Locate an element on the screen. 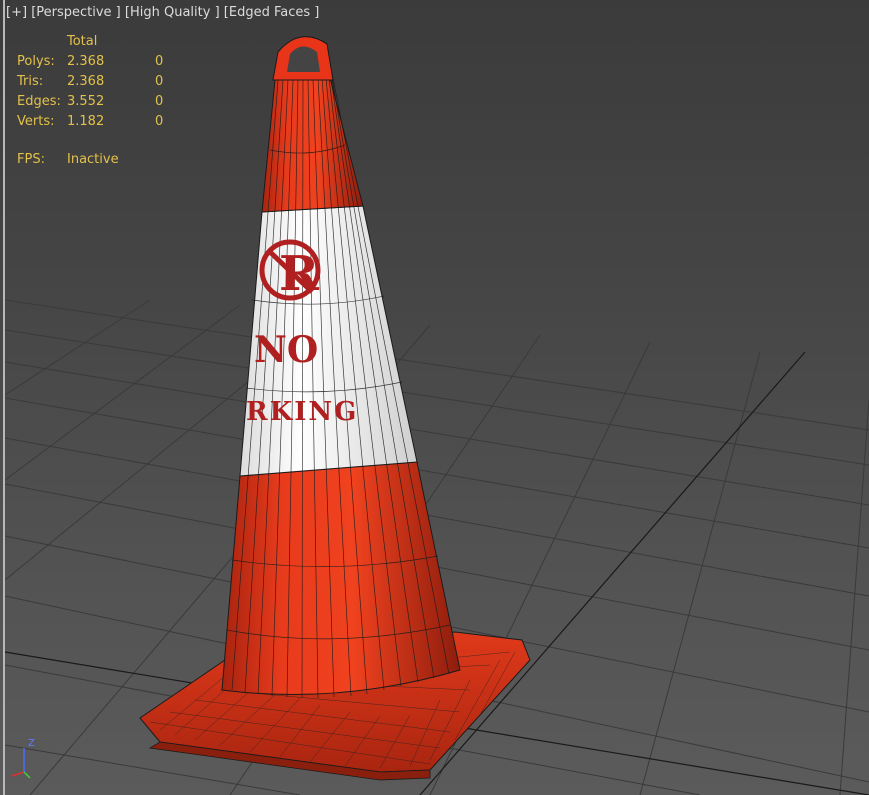 Image resolution: width=869 pixels, height=795 pixels. stats-label: Tris: is located at coordinates (30, 81).